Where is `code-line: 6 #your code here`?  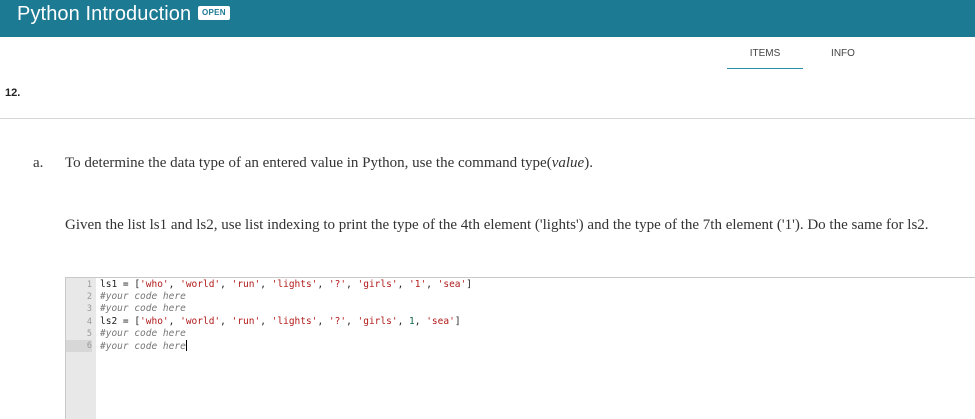
code-line: 6 #your code here is located at coordinates (516, 346).